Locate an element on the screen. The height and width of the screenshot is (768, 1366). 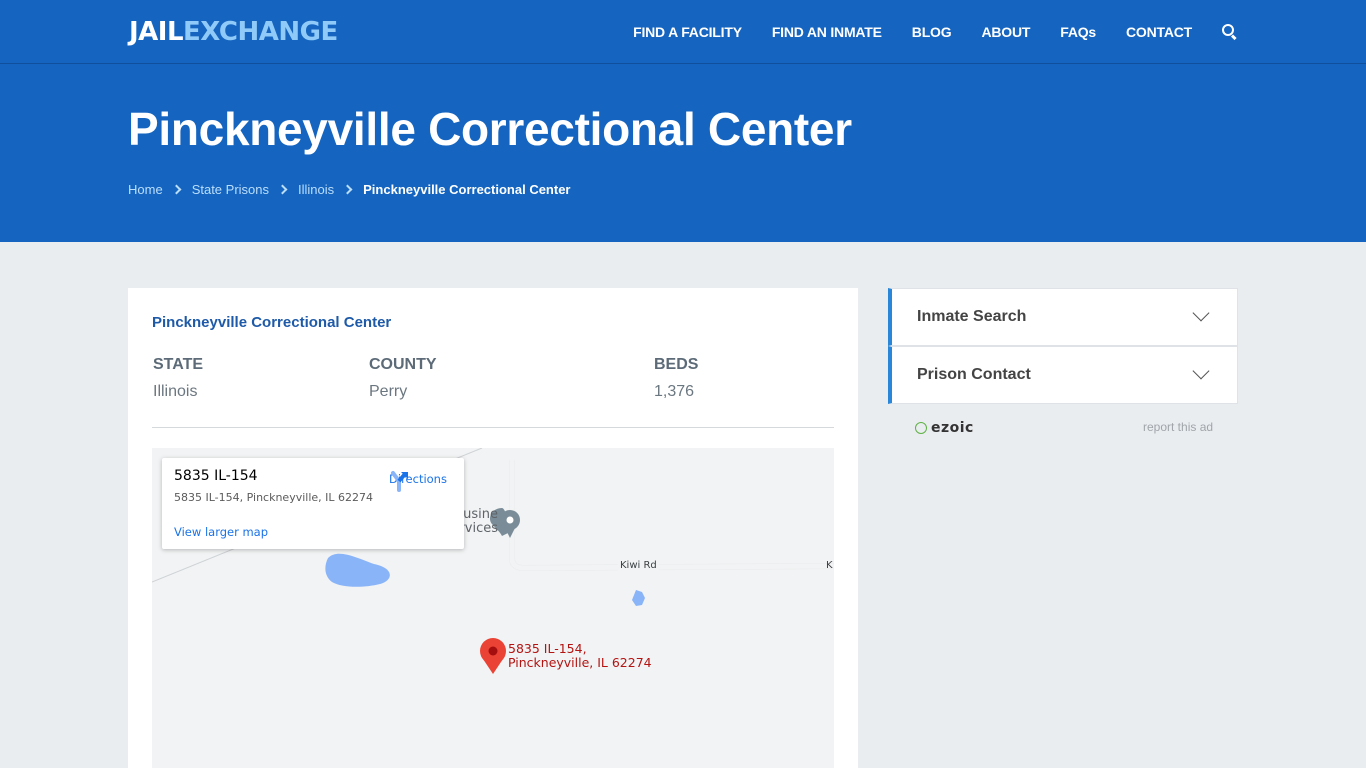
nav-about: ABOUT is located at coordinates (1005, 32).